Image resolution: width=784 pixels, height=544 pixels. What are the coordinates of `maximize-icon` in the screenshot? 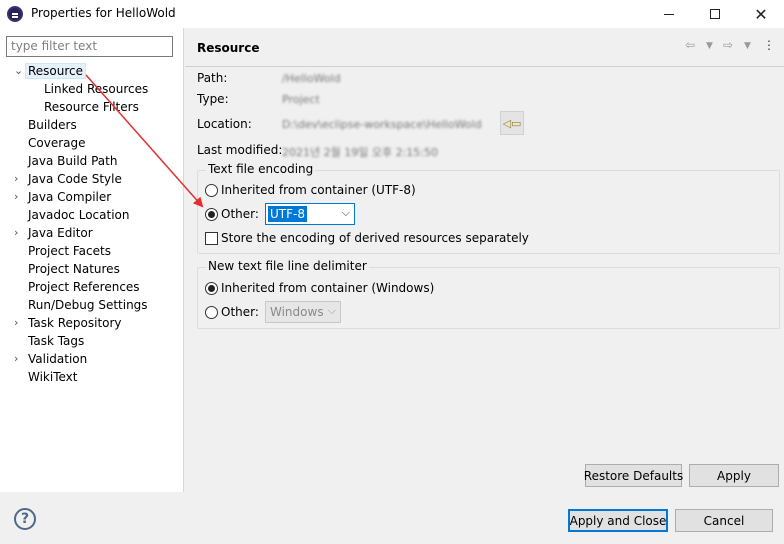 It's located at (715, 14).